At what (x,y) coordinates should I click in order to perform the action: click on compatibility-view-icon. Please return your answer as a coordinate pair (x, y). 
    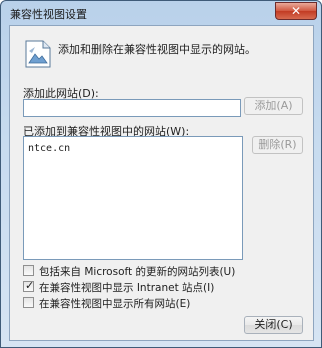
    Looking at the image, I should click on (38, 54).